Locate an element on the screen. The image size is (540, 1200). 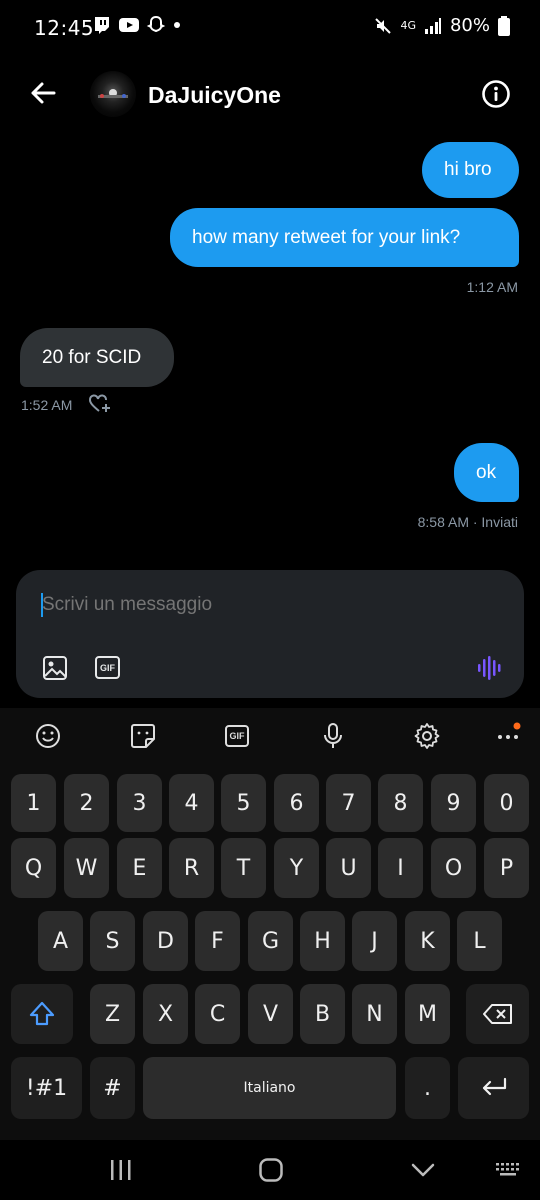
key-4: 4 is located at coordinates (191, 803).